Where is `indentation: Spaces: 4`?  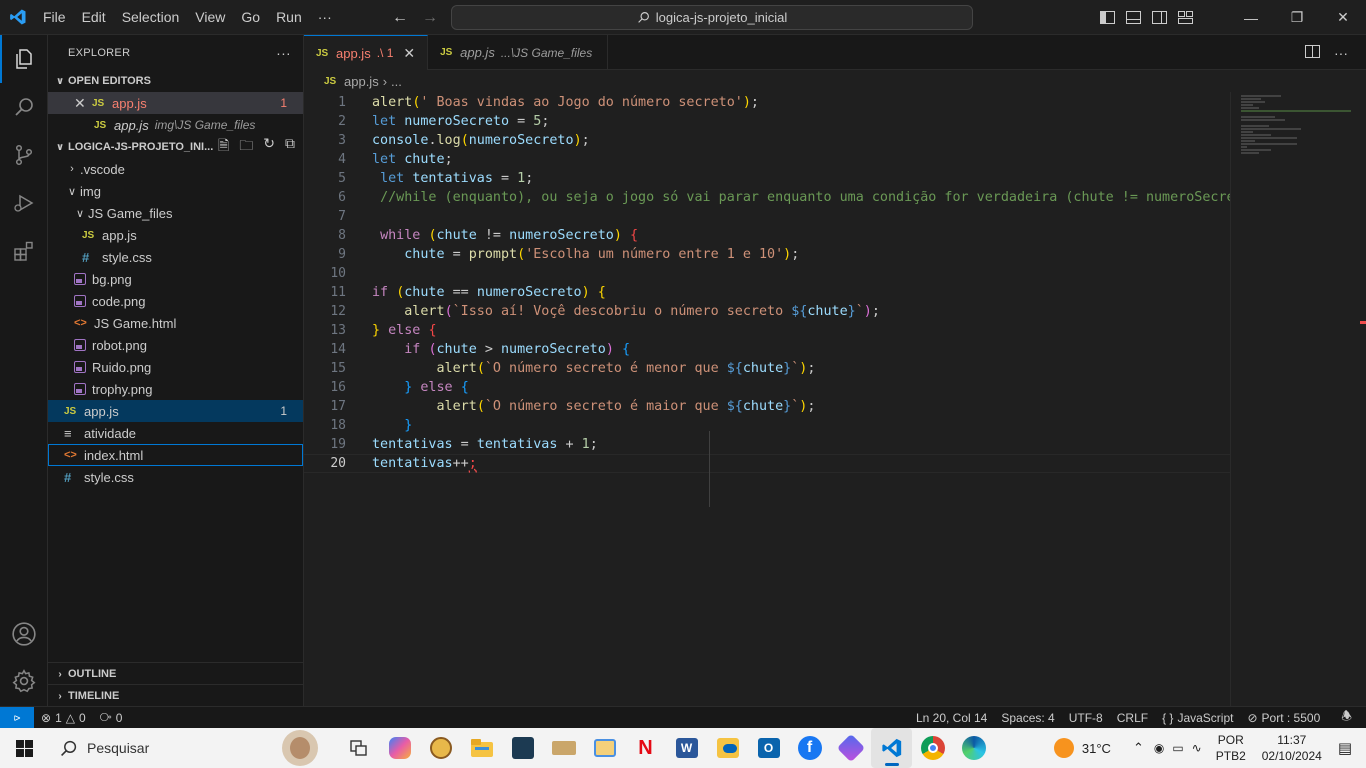 indentation: Spaces: 4 is located at coordinates (1027, 718).